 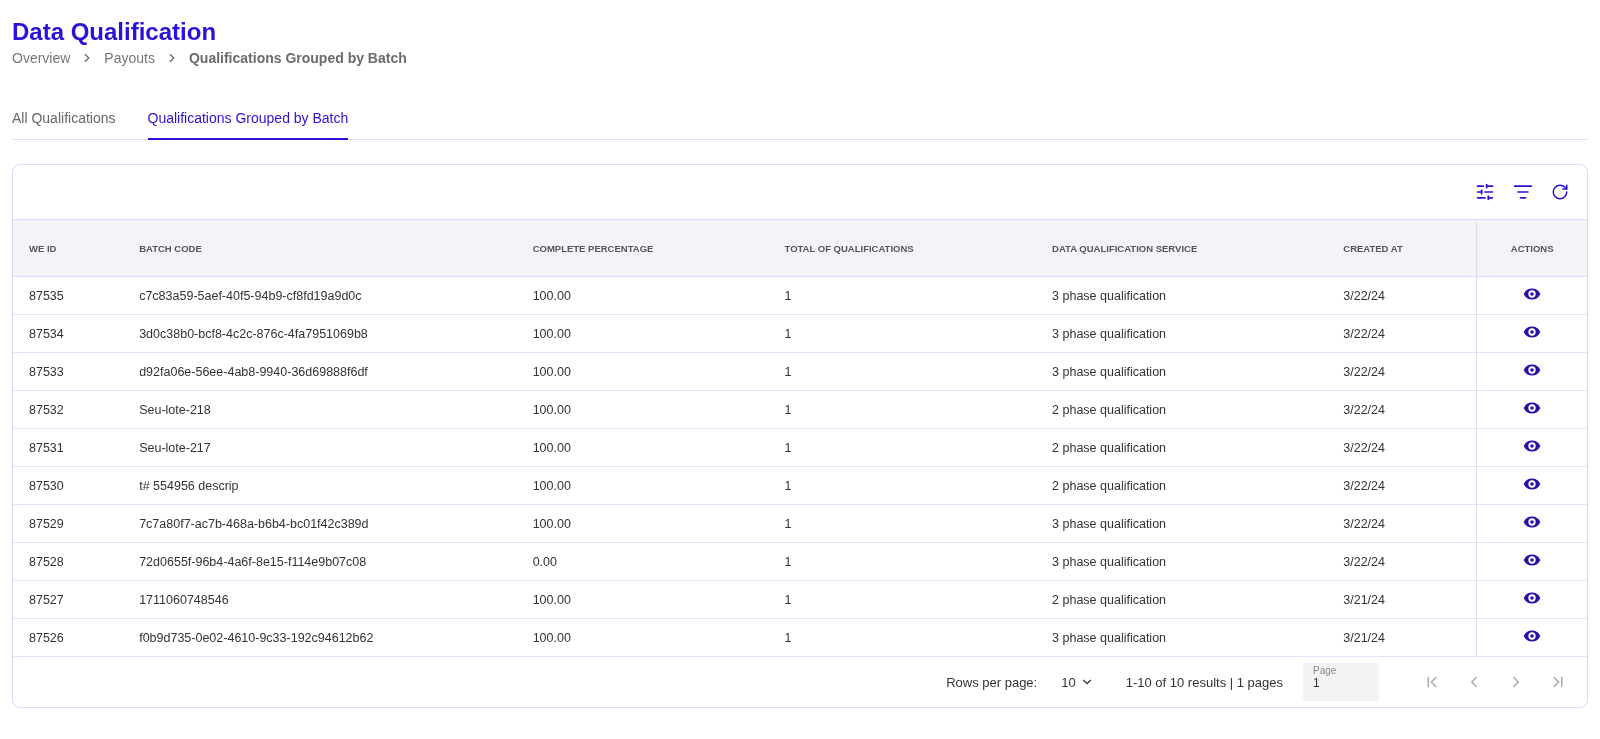 I want to click on breadcrumb-link: Overview, so click(x=41, y=58).